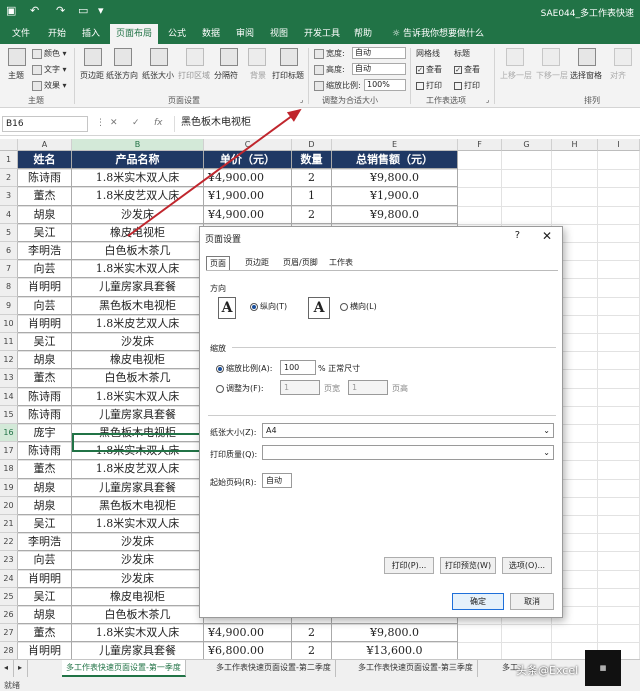 Image resolution: width=640 pixels, height=691 pixels. What do you see at coordinates (214, 172) in the screenshot?
I see `arrow-to-launcher` at bounding box center [214, 172].